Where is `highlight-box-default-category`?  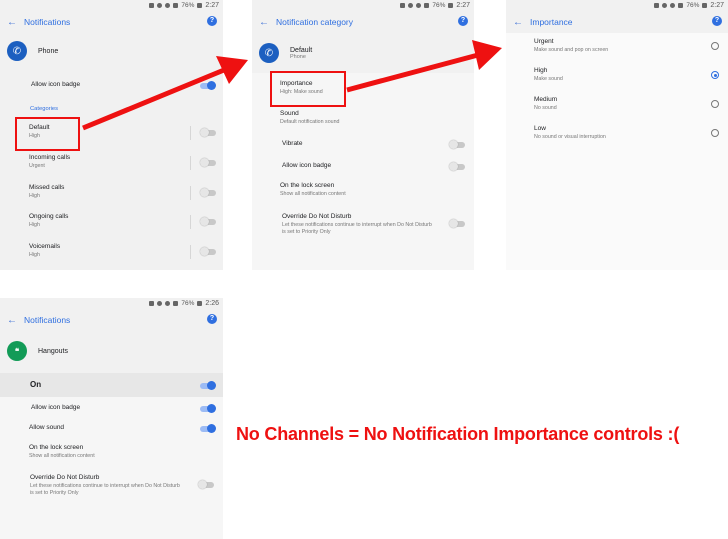 highlight-box-default-category is located at coordinates (47, 134).